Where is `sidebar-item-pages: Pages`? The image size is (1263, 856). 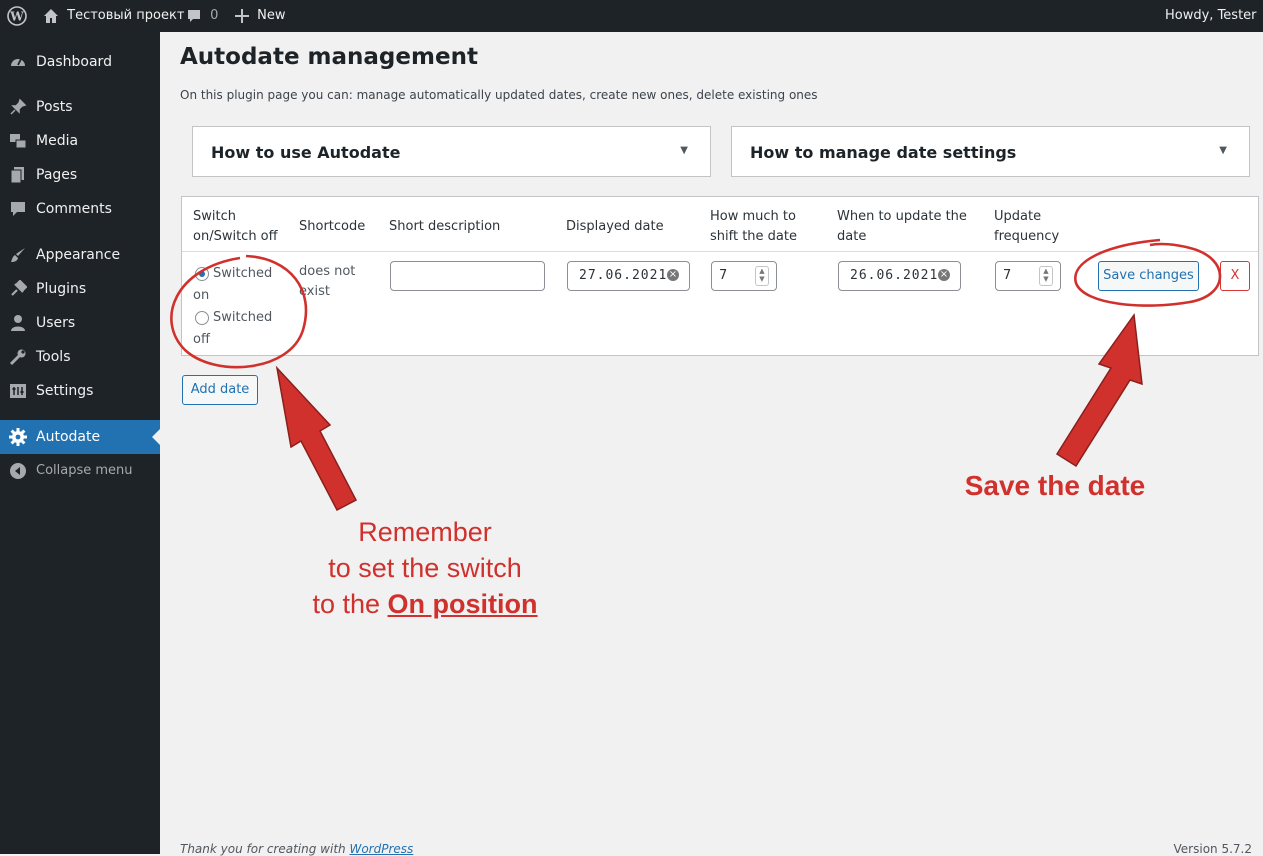 sidebar-item-pages: Pages is located at coordinates (80, 175).